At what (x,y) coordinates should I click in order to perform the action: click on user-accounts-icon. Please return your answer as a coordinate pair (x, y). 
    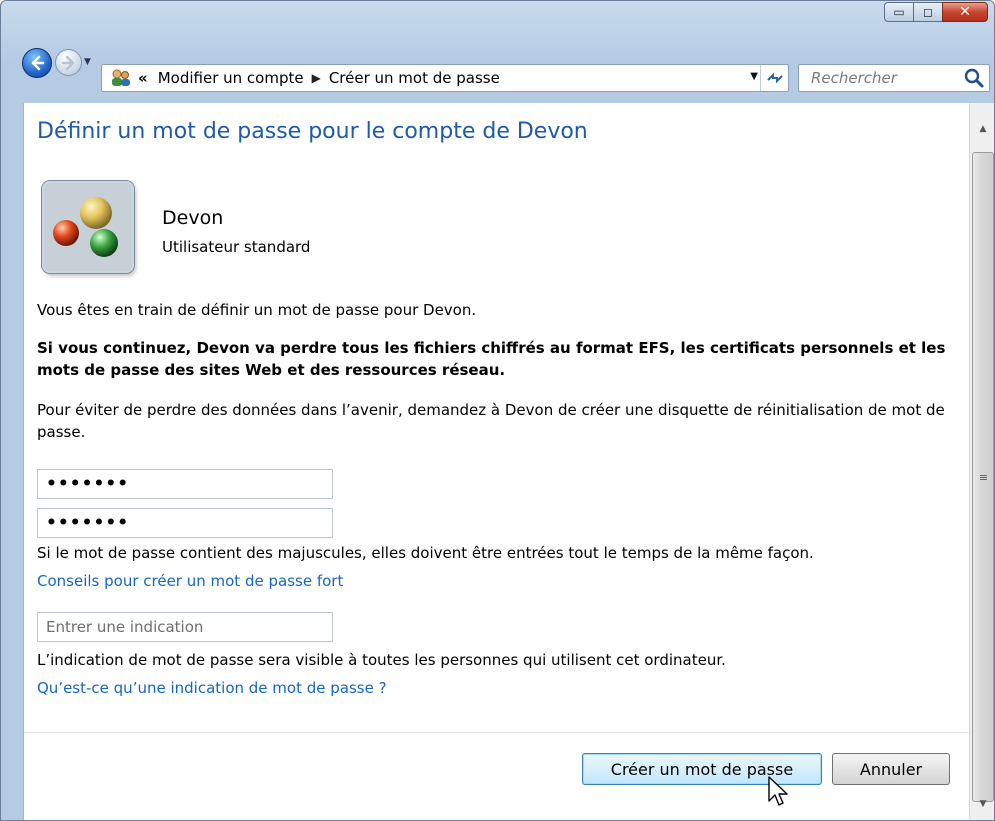
    Looking at the image, I should click on (121, 78).